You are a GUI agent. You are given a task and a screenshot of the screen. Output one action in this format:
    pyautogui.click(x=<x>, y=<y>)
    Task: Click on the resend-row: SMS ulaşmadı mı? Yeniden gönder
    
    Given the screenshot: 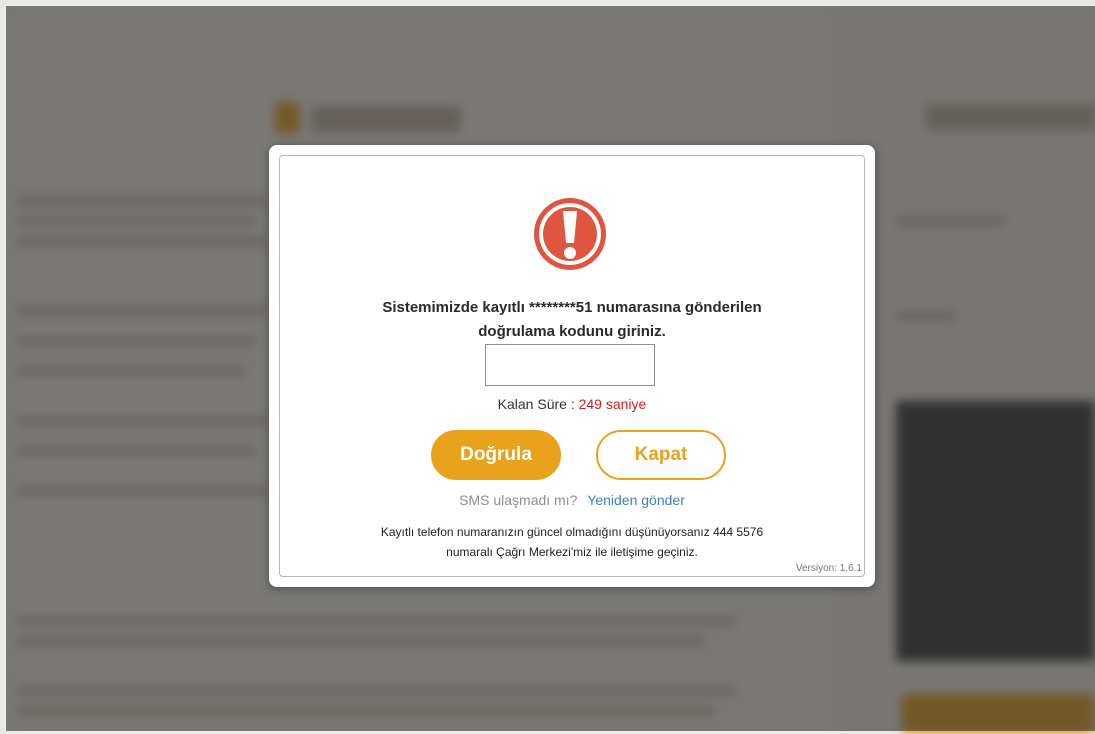 What is the action you would take?
    pyautogui.click(x=572, y=500)
    